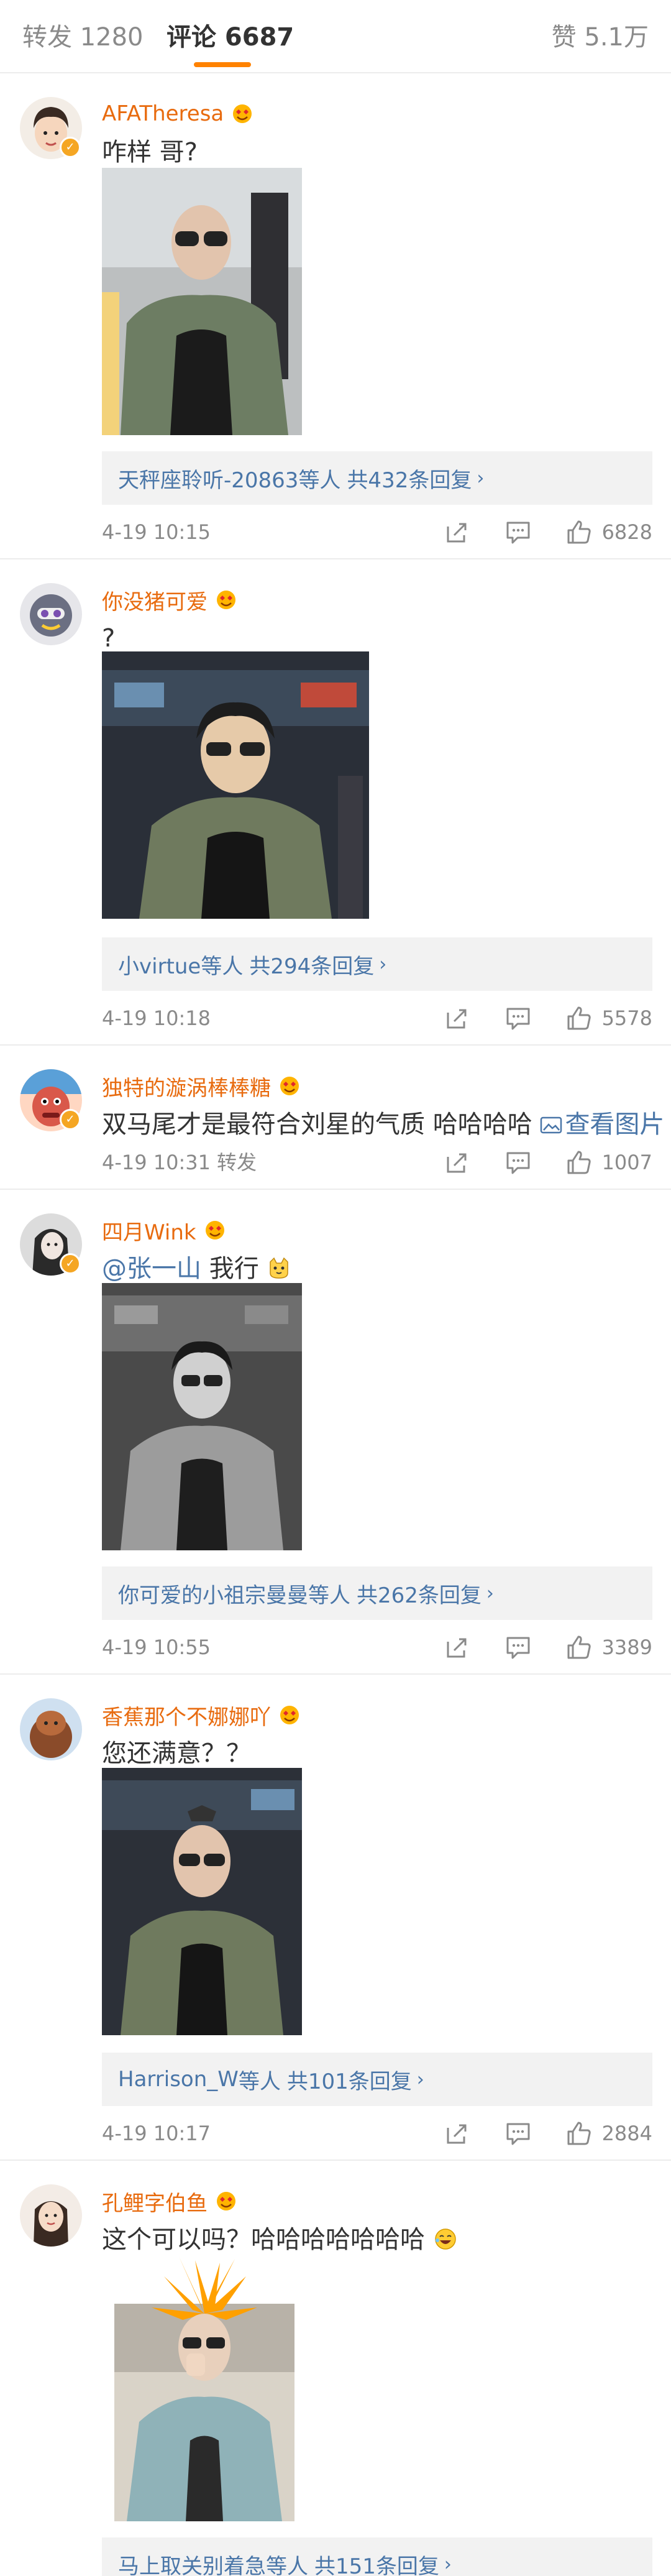  I want to click on replies-total: 共262条回复, so click(419, 1593).